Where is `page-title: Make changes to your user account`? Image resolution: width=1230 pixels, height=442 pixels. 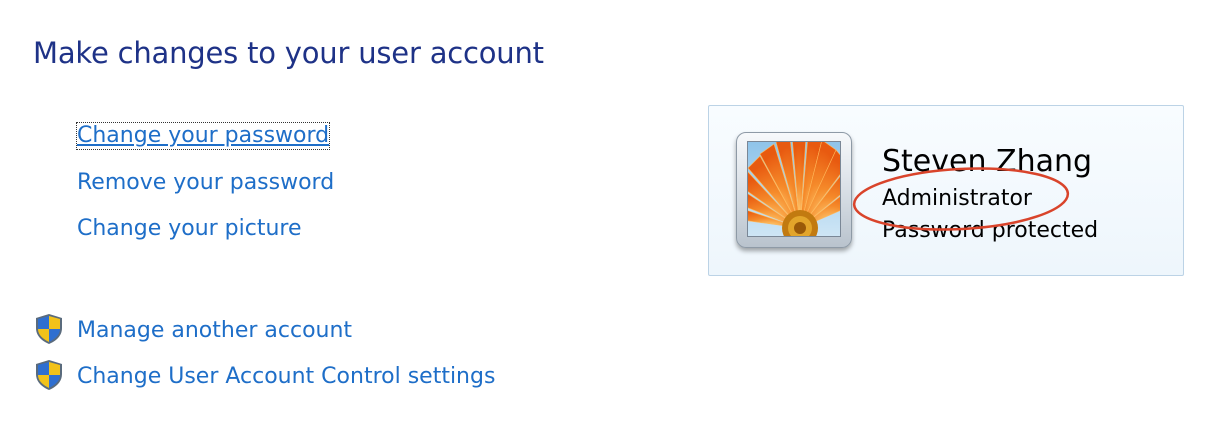 page-title: Make changes to your user account is located at coordinates (288, 53).